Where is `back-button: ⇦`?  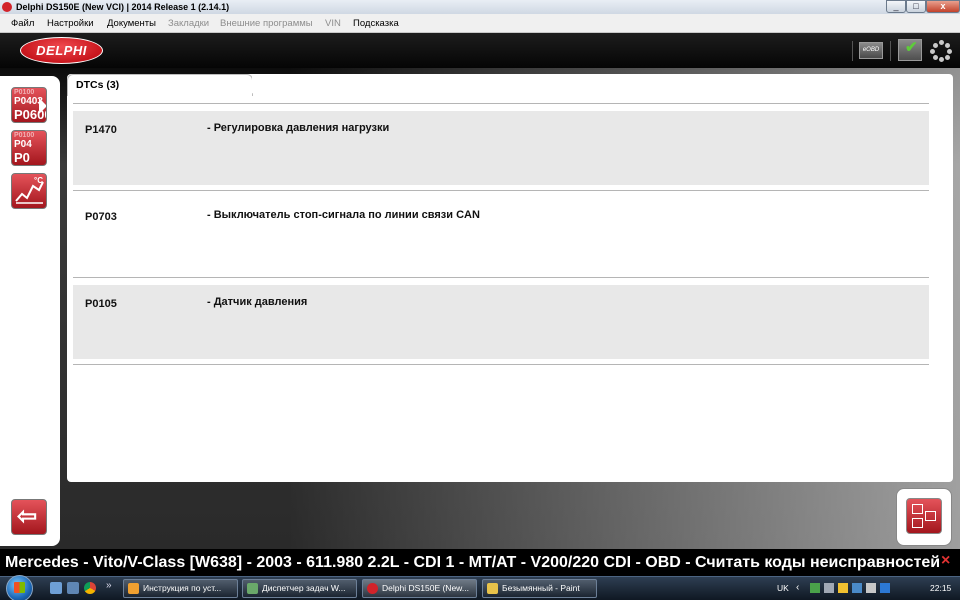 back-button: ⇦ is located at coordinates (29, 517).